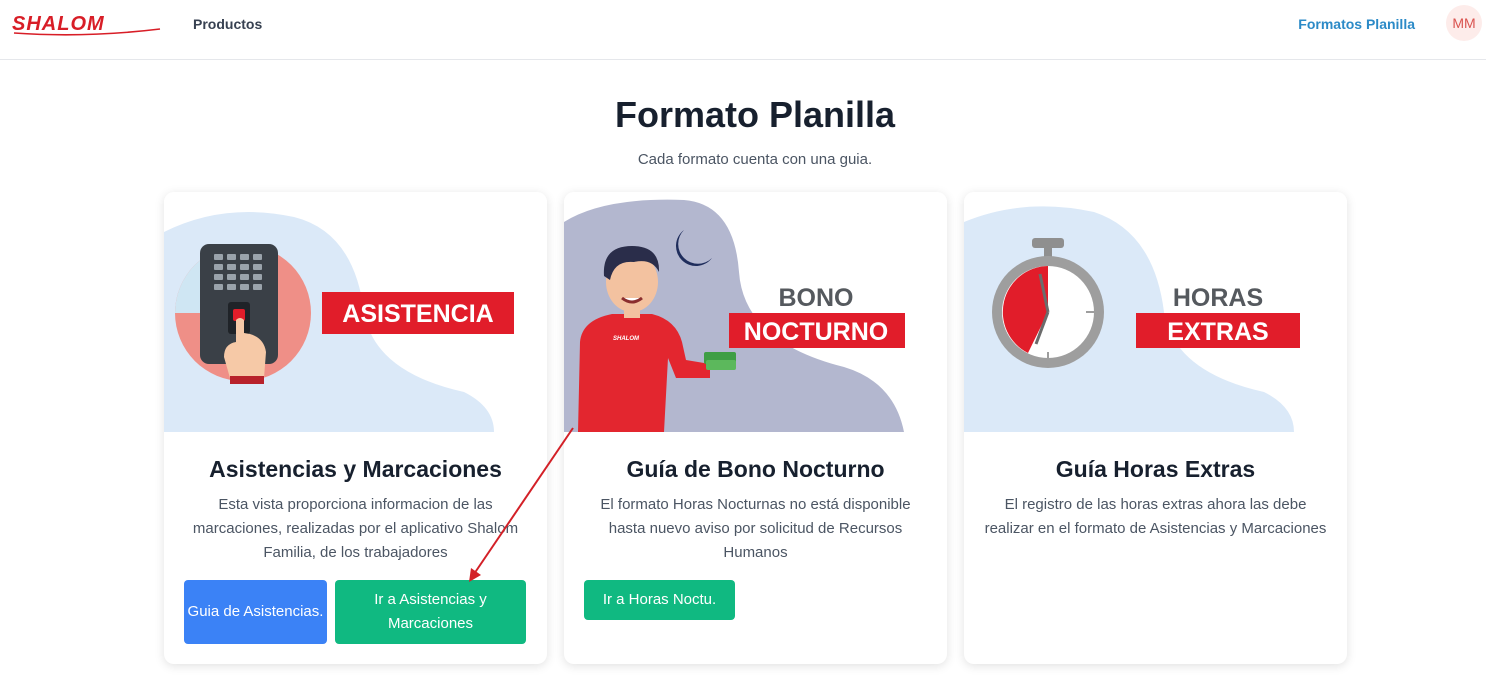  I want to click on svg-text: BONO, so click(816, 298).